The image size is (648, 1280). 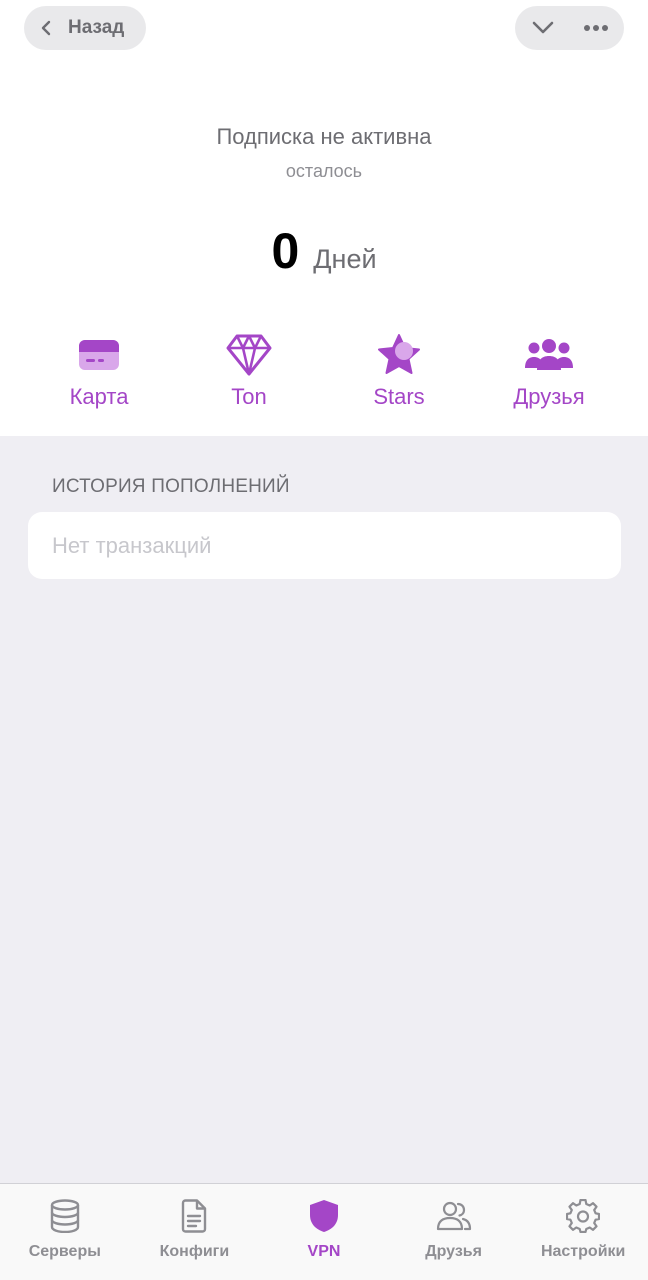 I want to click on tab-configs: Конфиги, so click(x=195, y=1232).